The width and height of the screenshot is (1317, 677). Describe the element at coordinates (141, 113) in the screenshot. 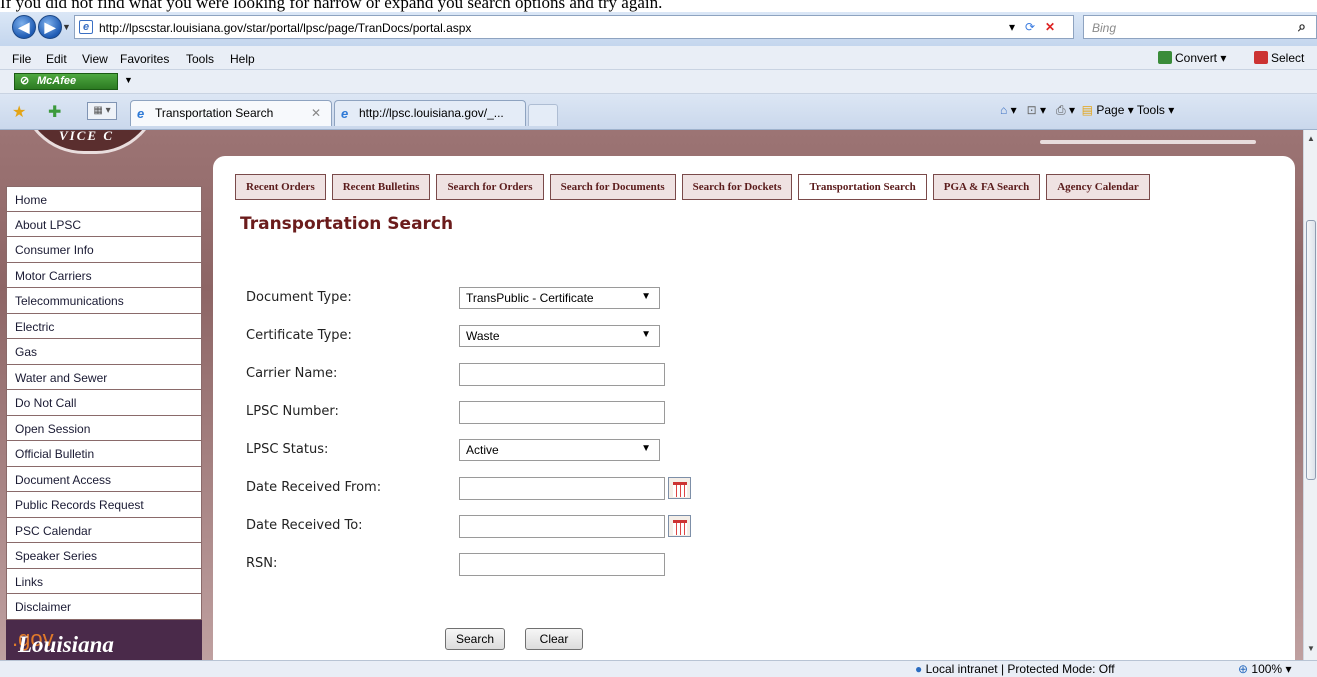

I see `ie-icon: e` at that location.